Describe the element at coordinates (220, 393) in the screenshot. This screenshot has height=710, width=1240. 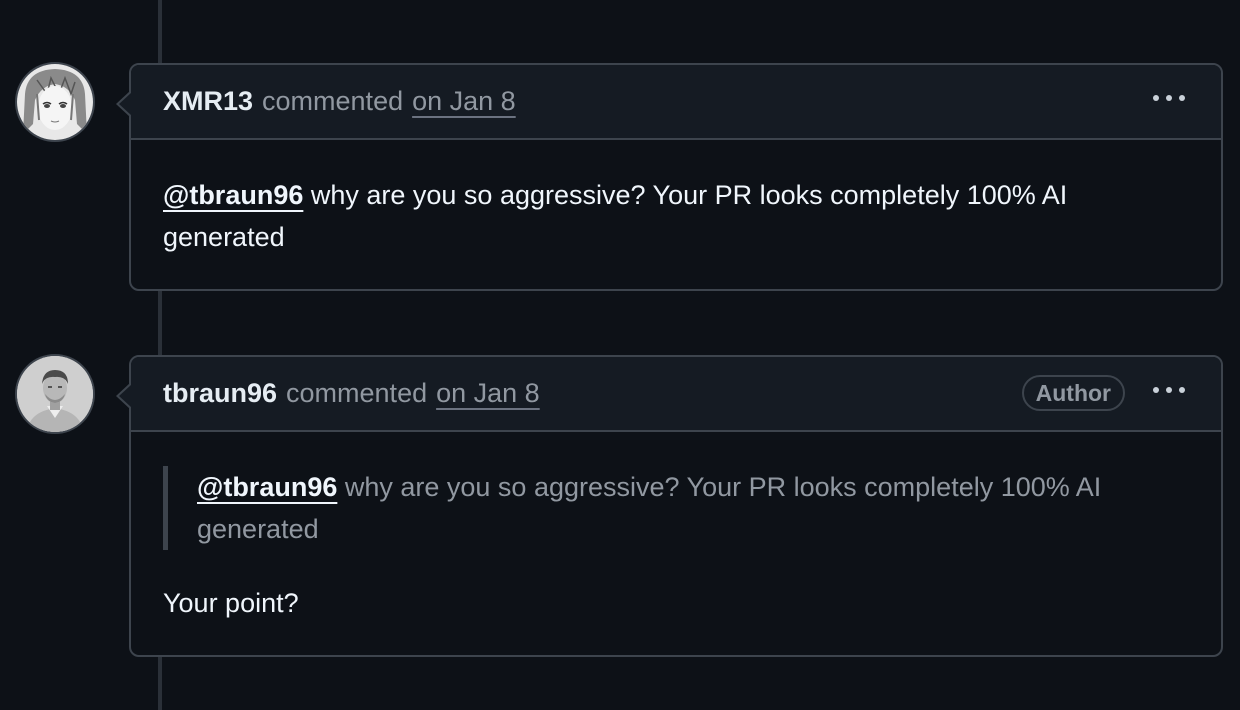
I see `comment-author: tbraun96` at that location.